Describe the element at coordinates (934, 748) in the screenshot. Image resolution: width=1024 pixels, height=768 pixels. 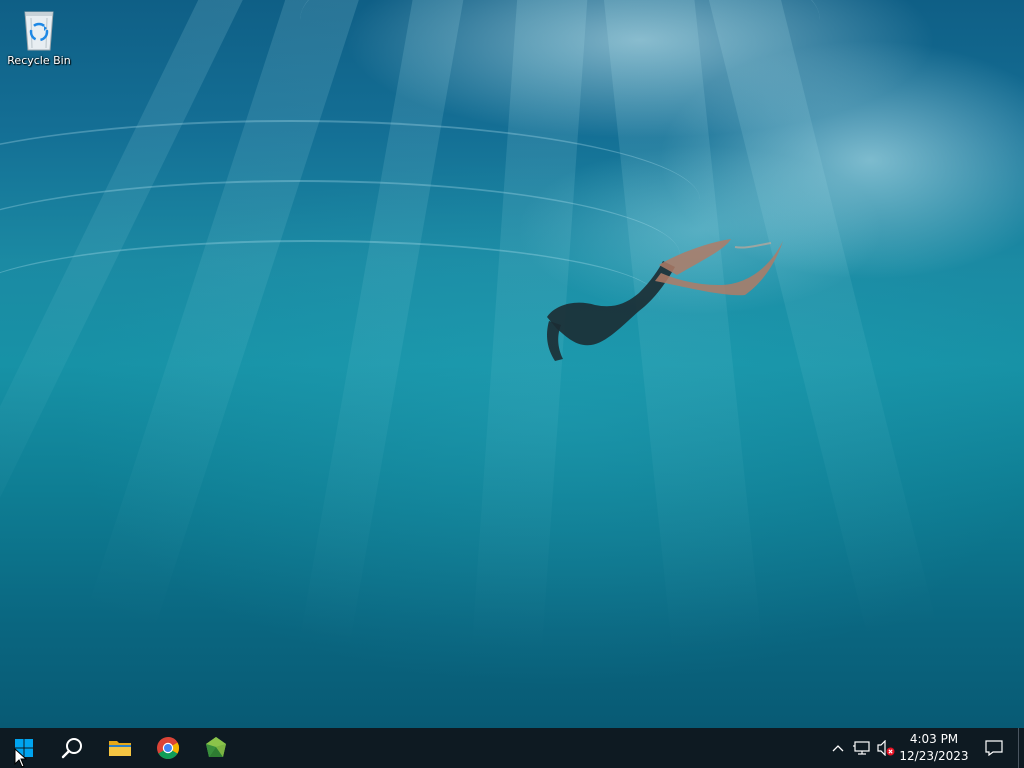
I see `clock: 4:03 PM 12/23/2023` at that location.